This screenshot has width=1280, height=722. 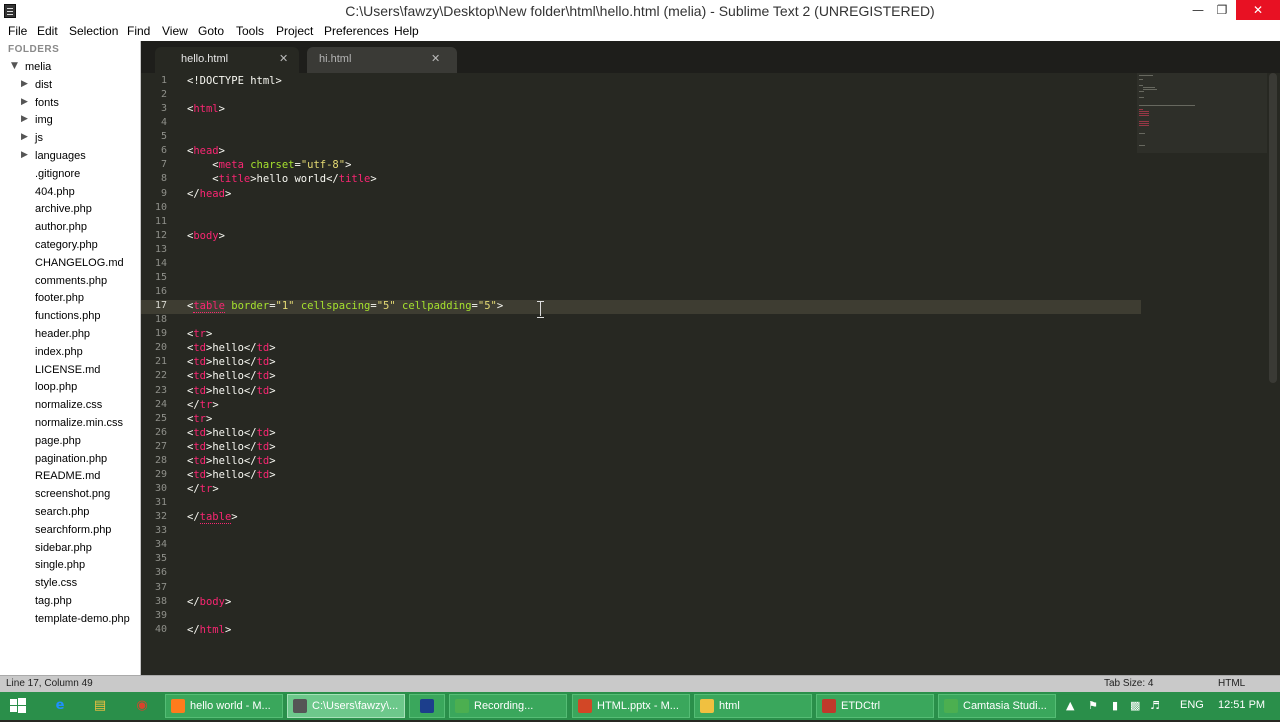 What do you see at coordinates (211, 31) in the screenshot?
I see `menu-goto: Goto` at bounding box center [211, 31].